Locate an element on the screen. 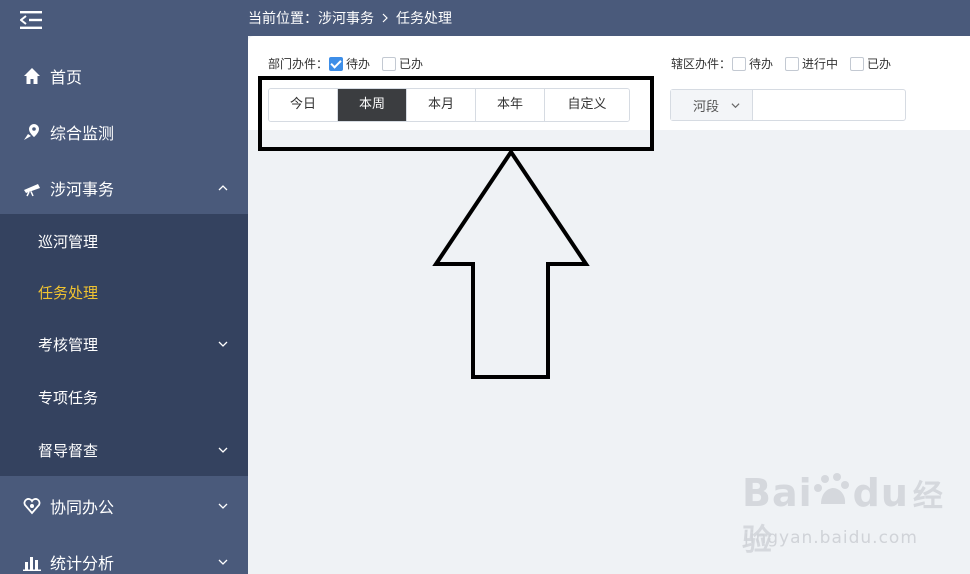 The height and width of the screenshot is (574, 970). paw-icon is located at coordinates (831, 488).